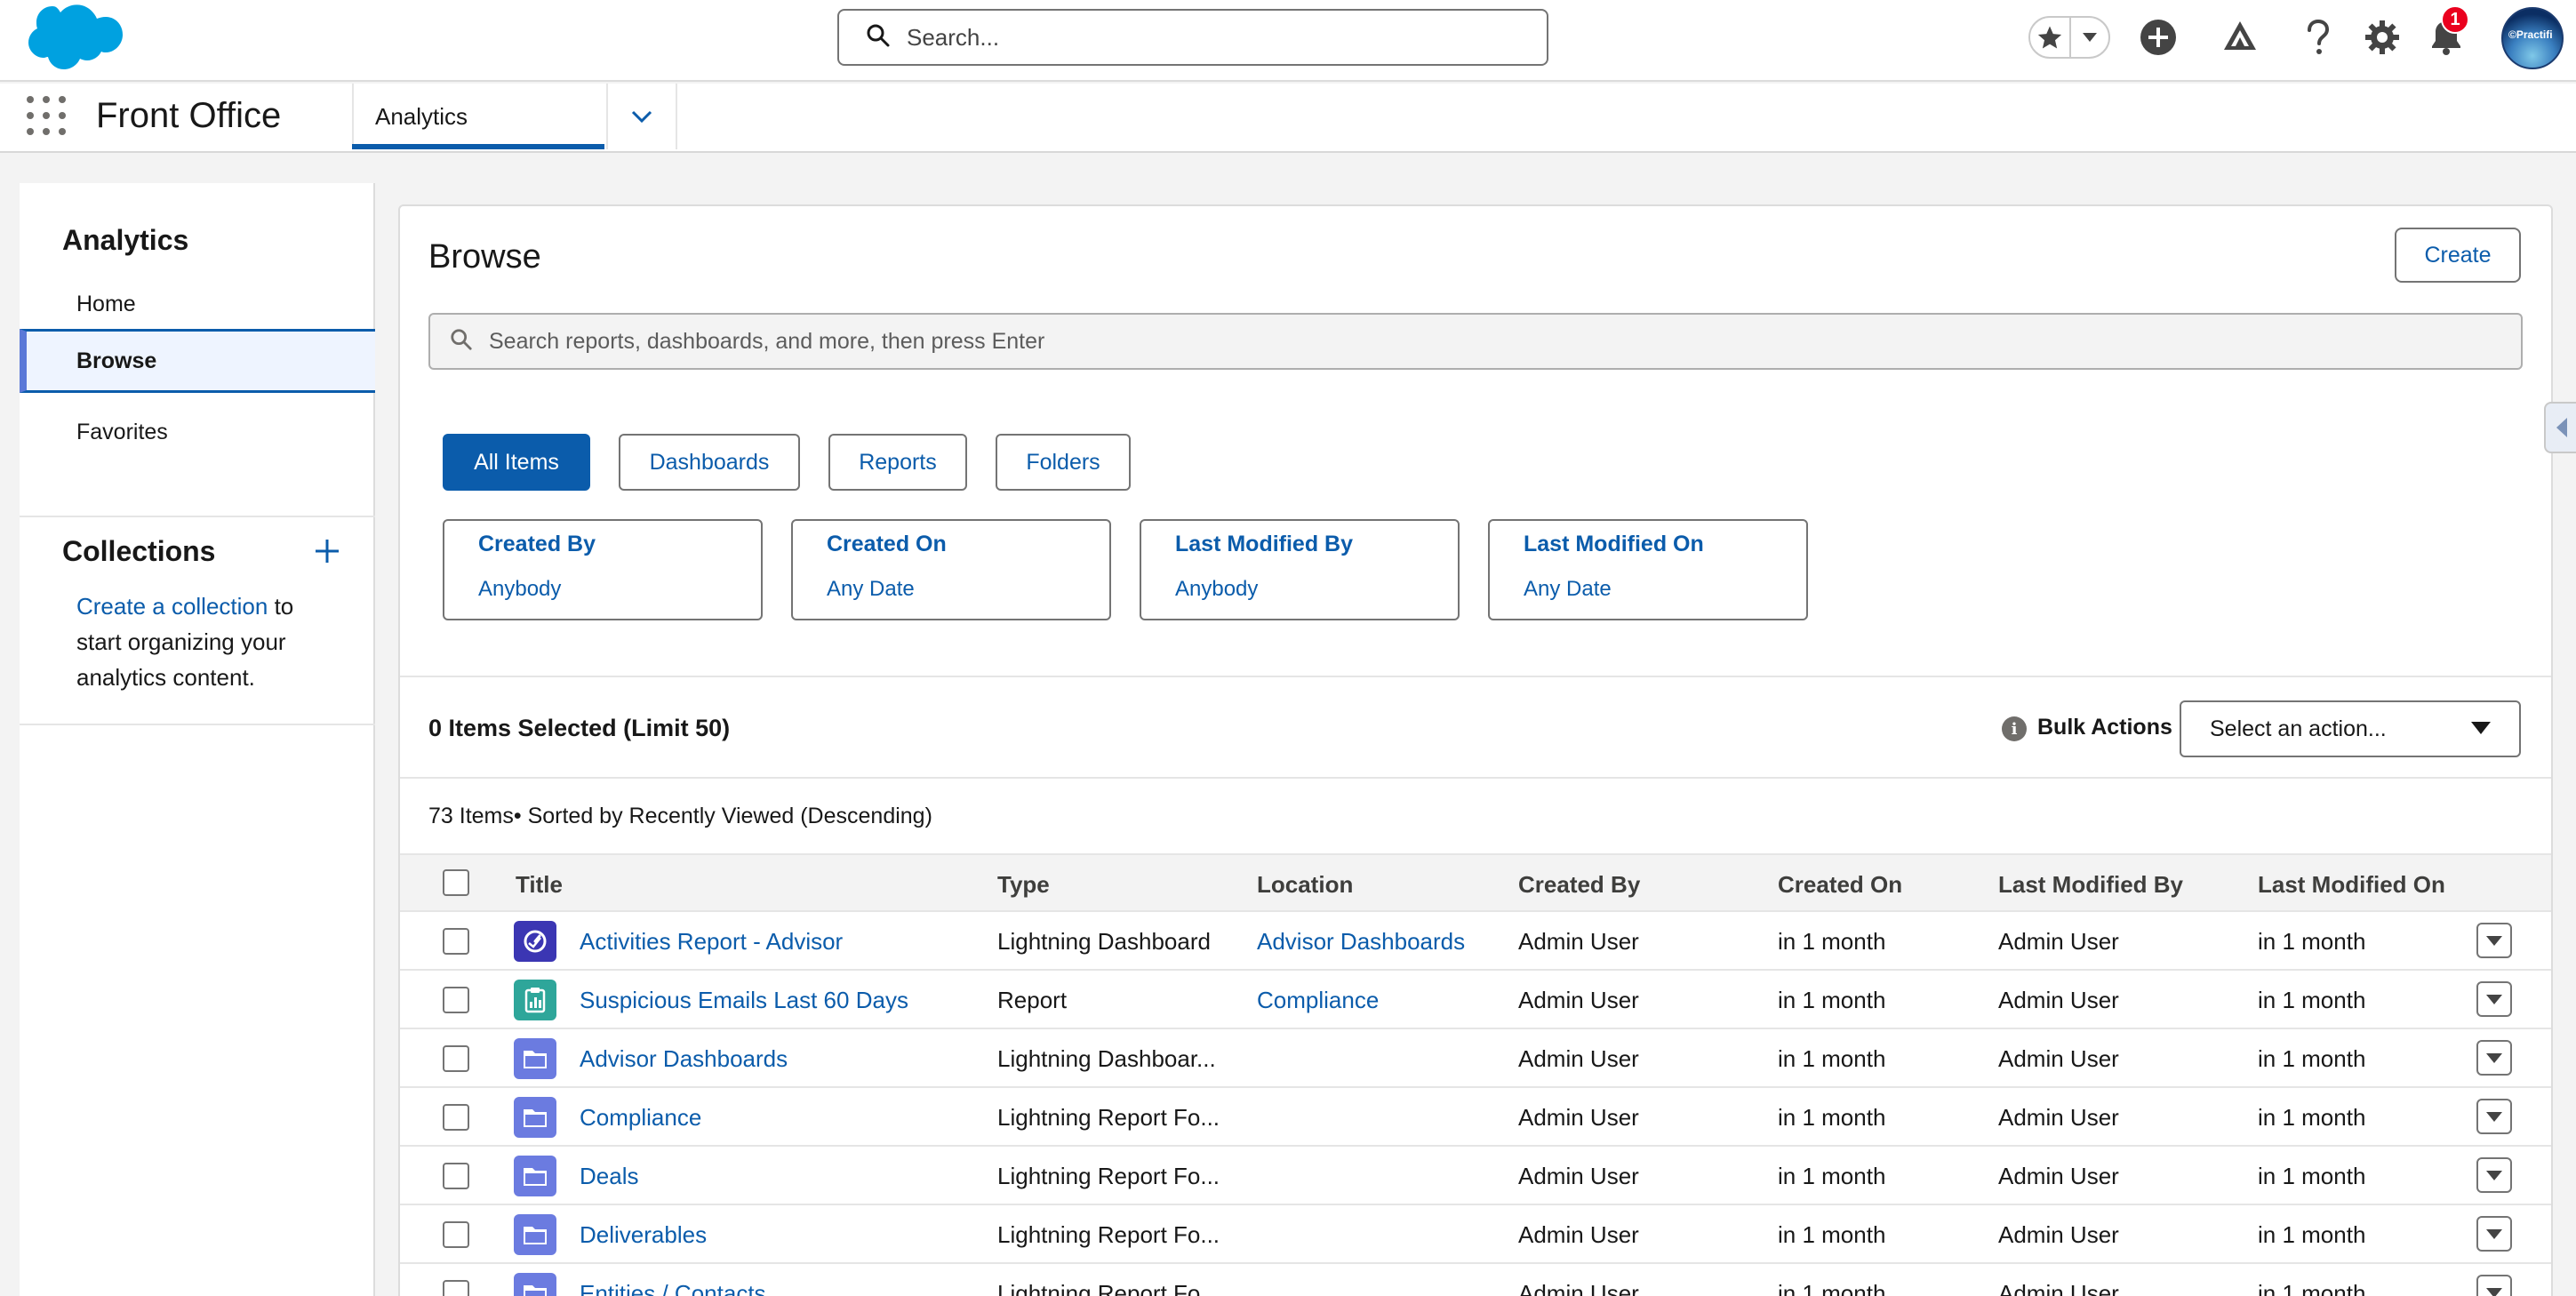 The width and height of the screenshot is (2576, 1296). I want to click on add-collection-button, so click(327, 551).